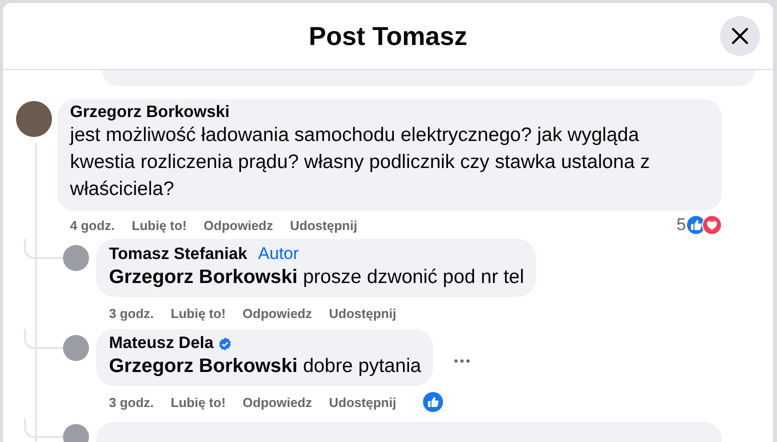  Describe the element at coordinates (278, 254) in the screenshot. I see `author-label: Autor` at that location.